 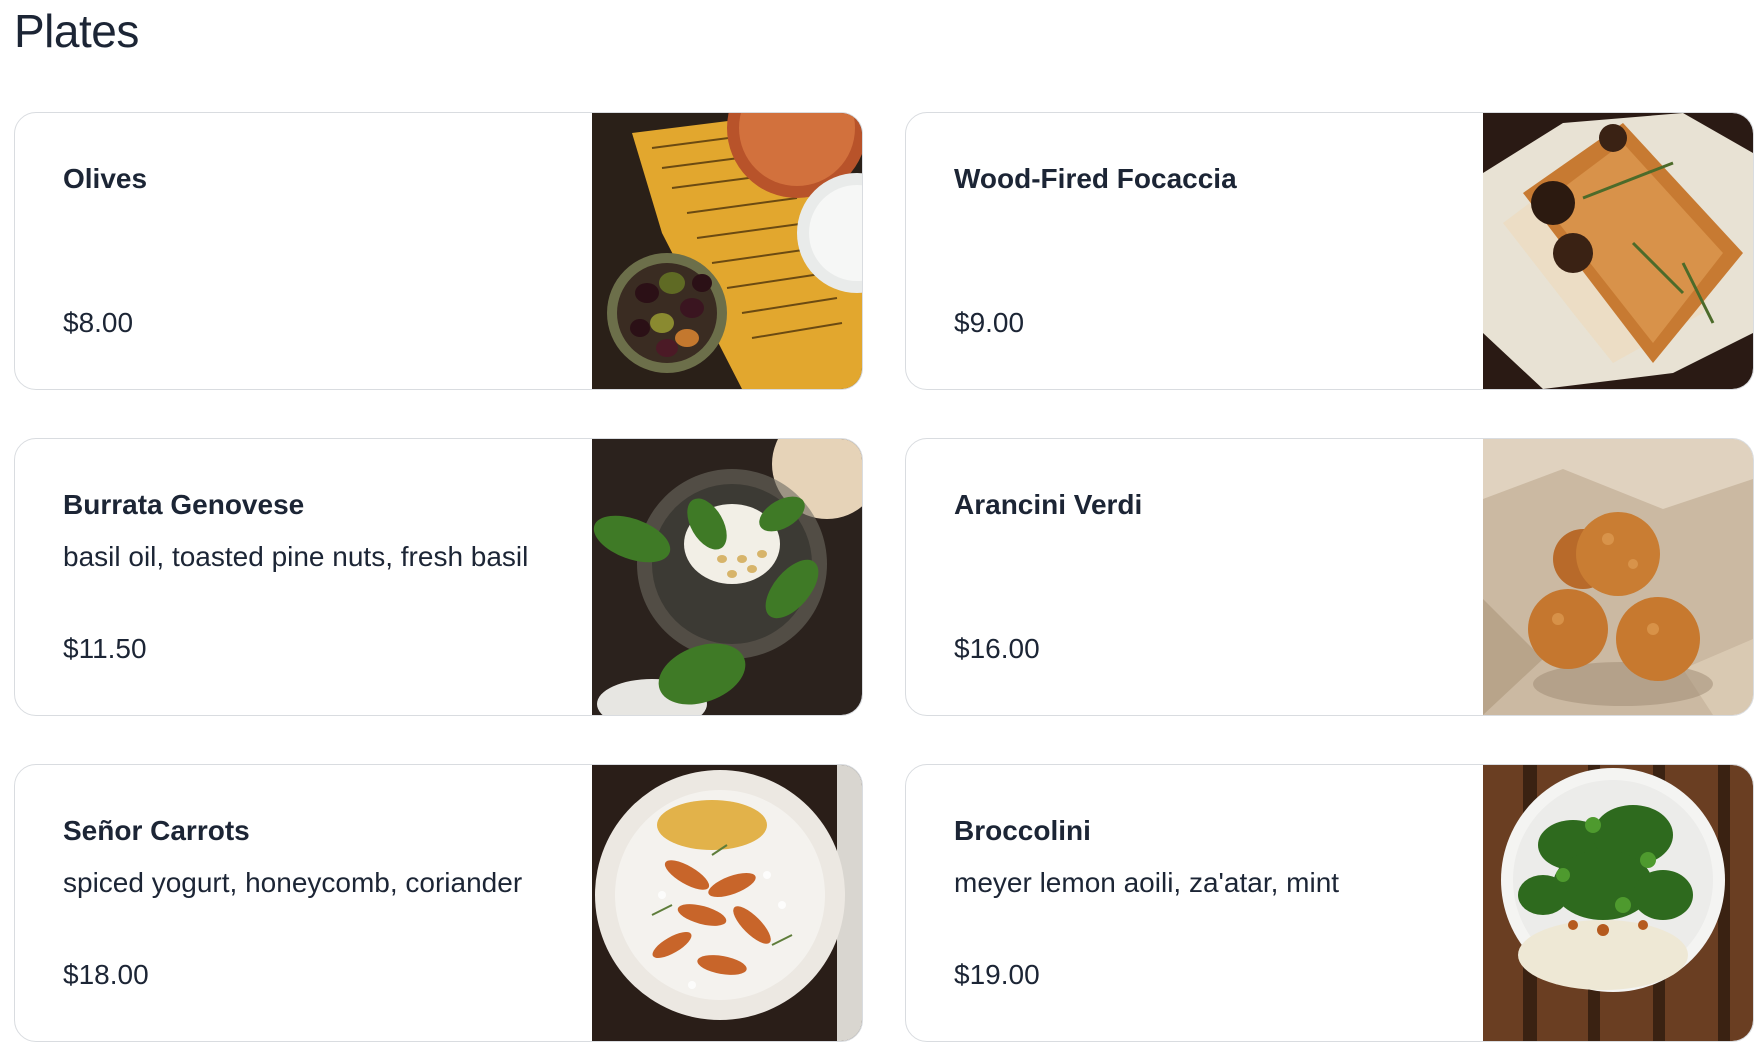 I want to click on olives-photo, so click(x=727, y=251).